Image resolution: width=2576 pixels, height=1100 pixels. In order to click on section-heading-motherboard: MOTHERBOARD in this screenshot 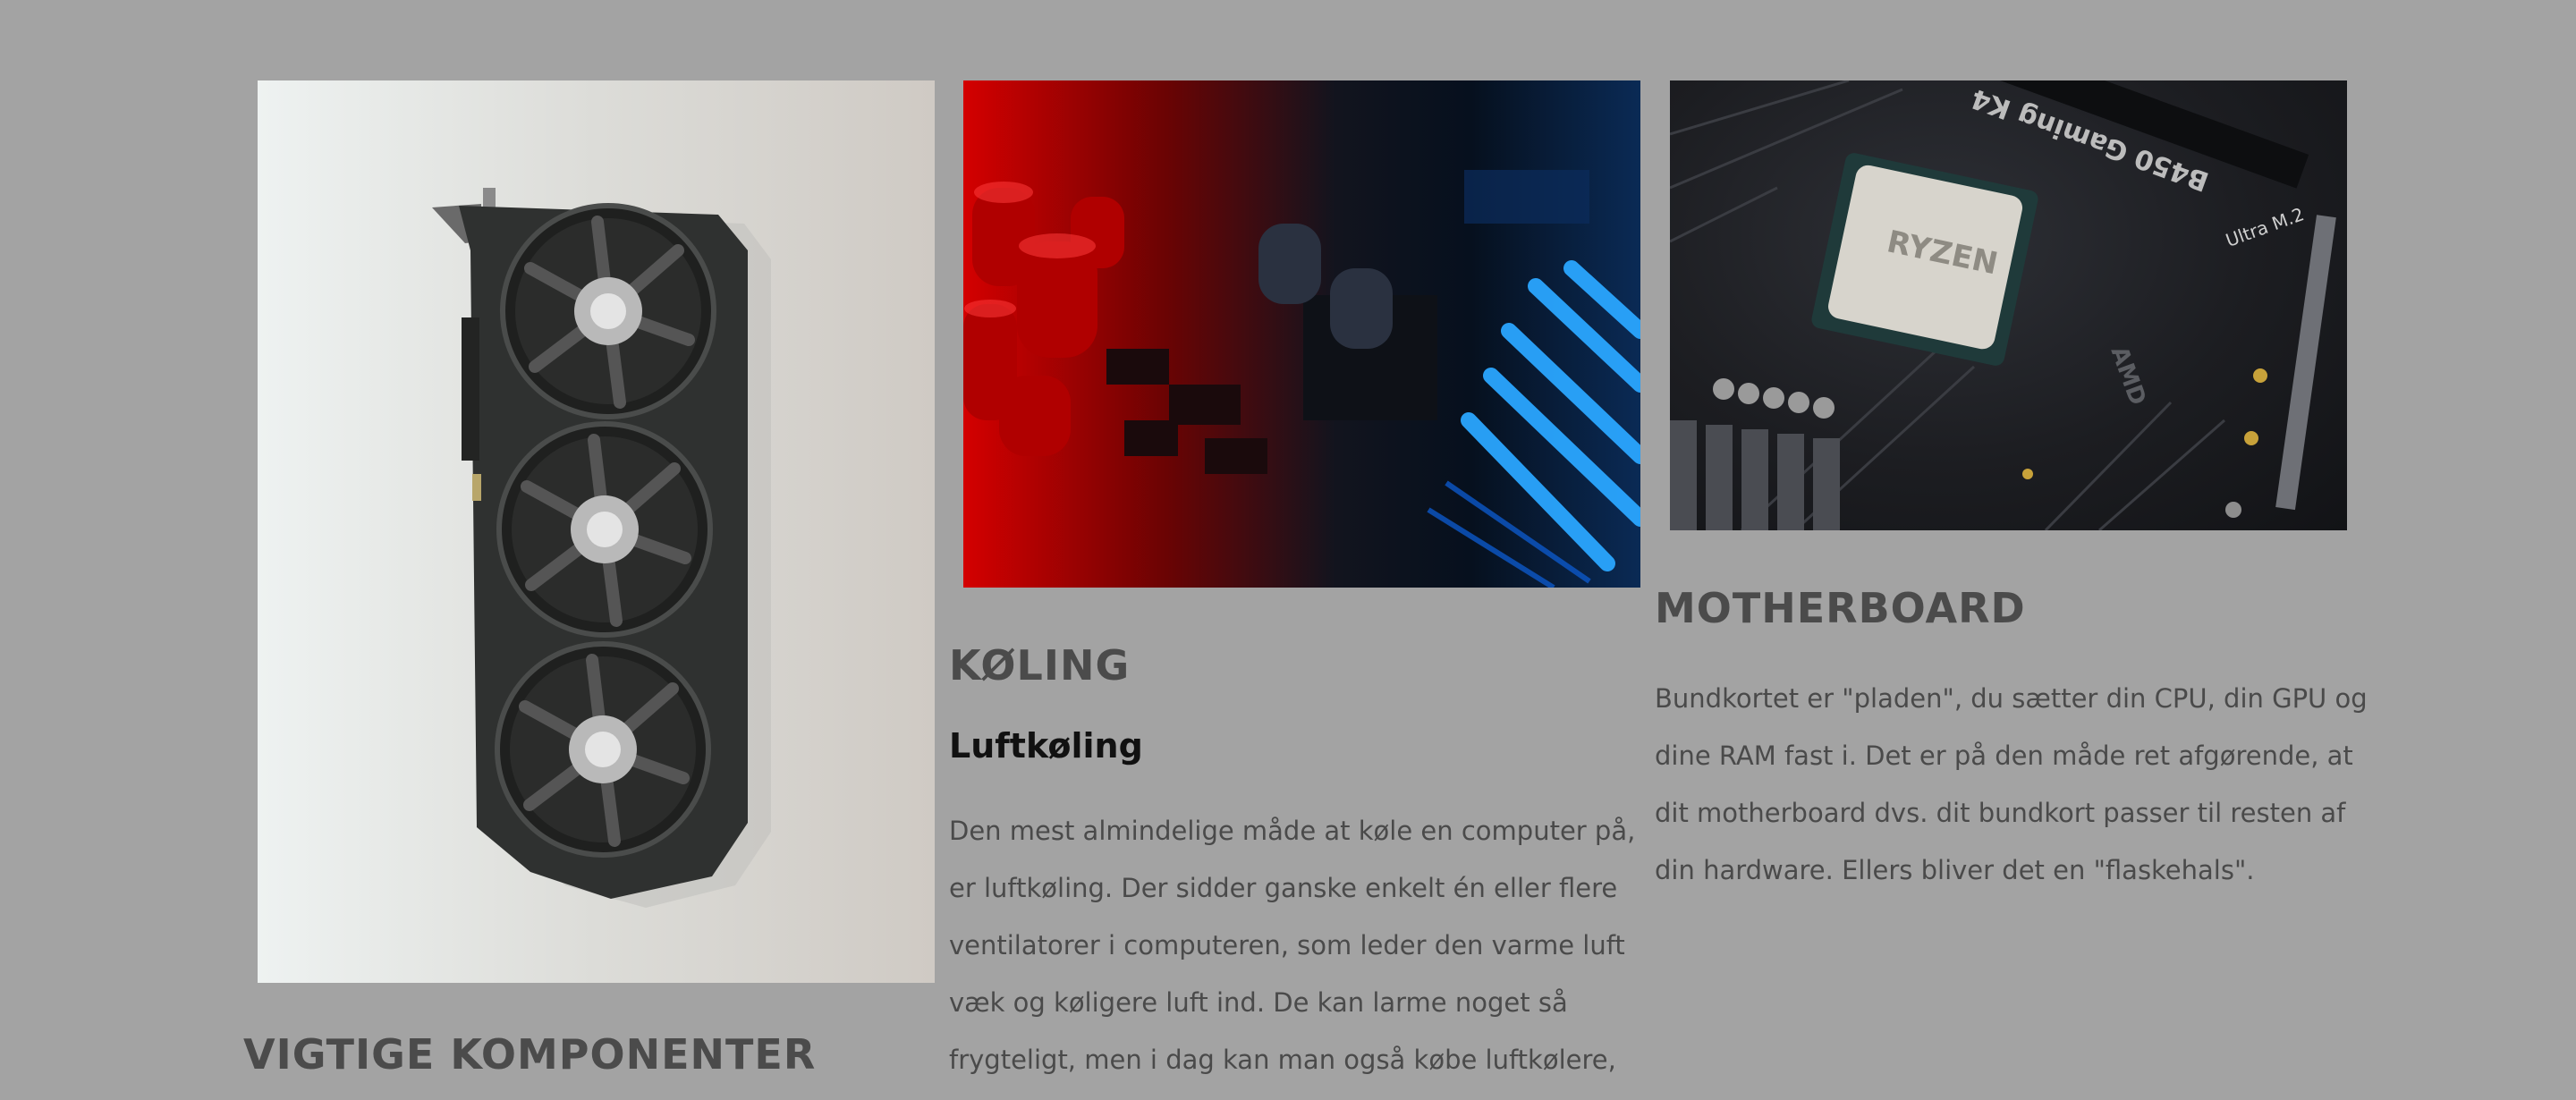, I will do `click(1840, 608)`.